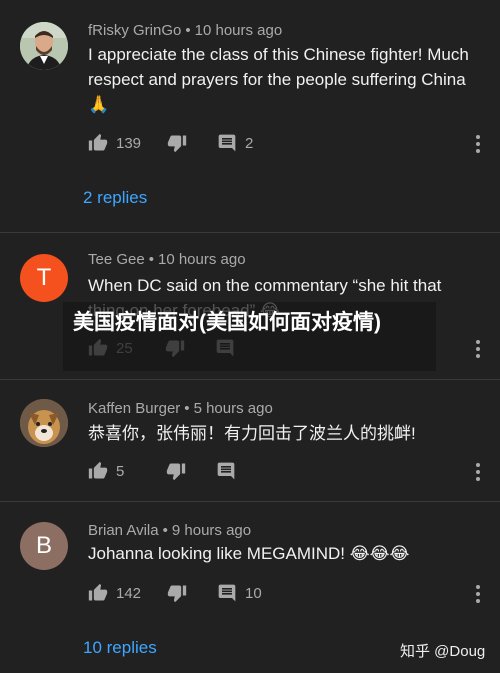 This screenshot has height=673, width=500. I want to click on comment-meta: fRisky GrinGo • 10 hours ago, so click(185, 30).